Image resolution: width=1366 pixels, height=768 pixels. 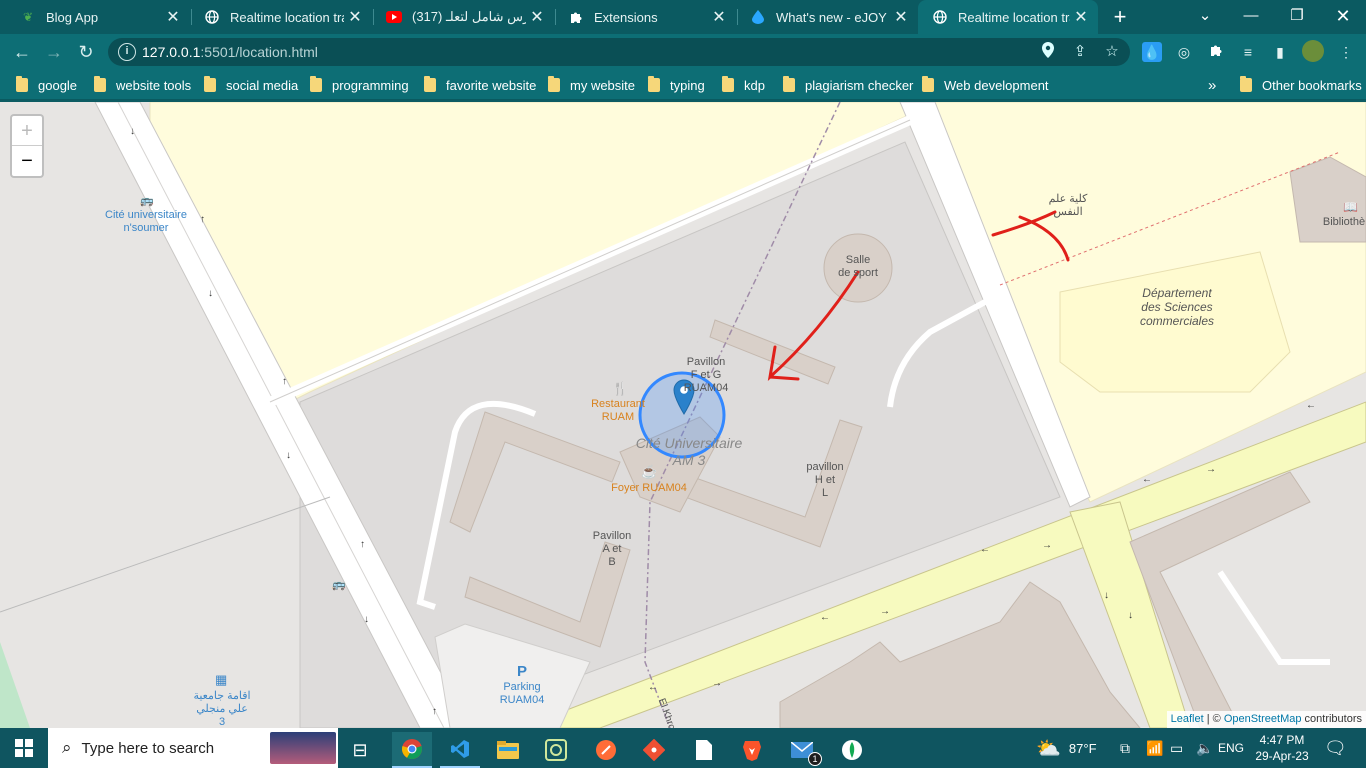 I want to click on menu-kebab-icon: ⋮, so click(x=1346, y=52).